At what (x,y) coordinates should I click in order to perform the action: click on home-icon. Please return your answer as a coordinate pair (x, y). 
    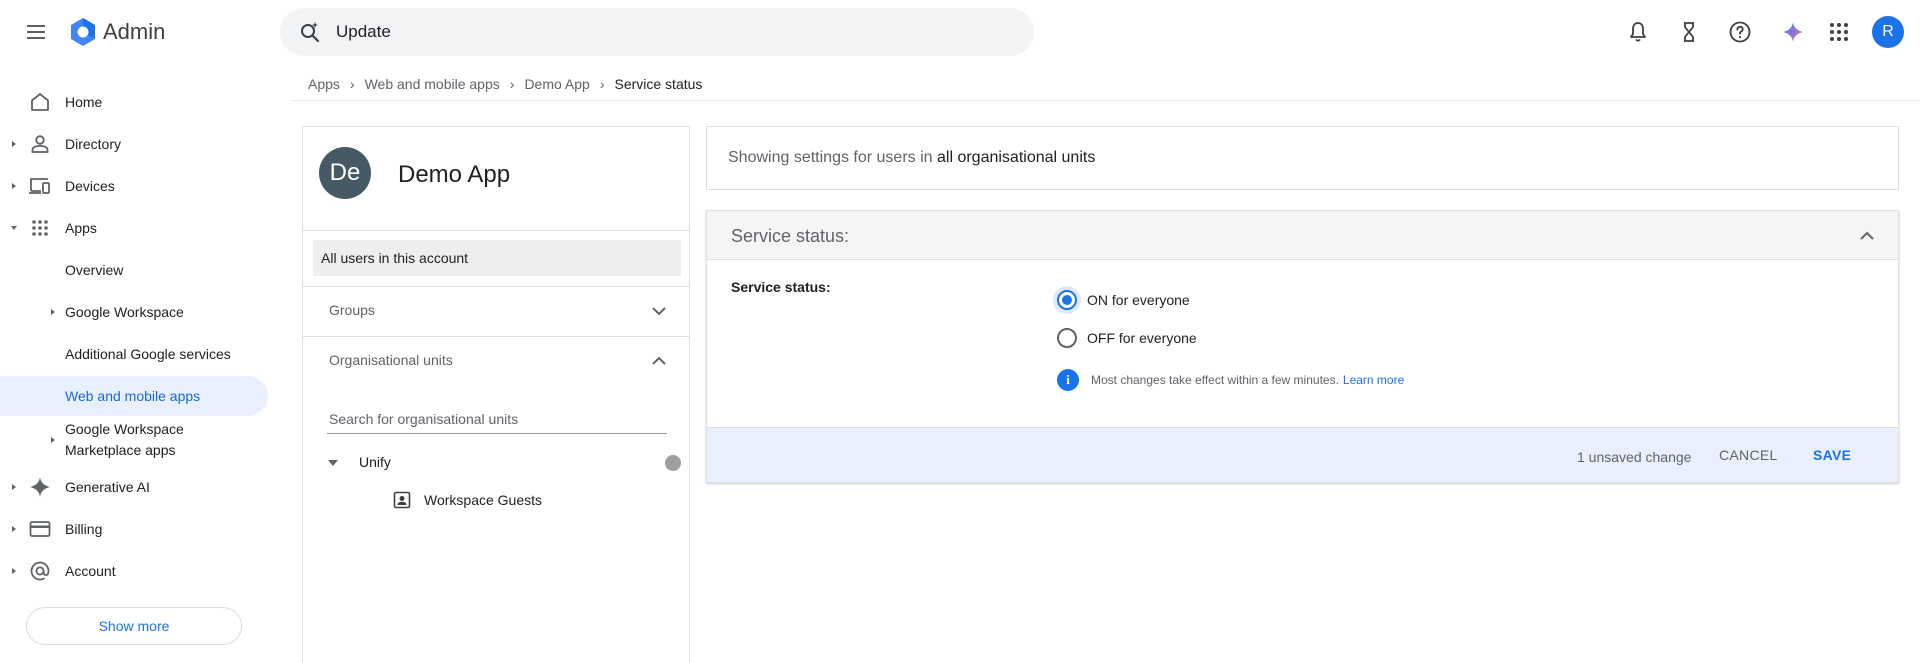
    Looking at the image, I should click on (40, 102).